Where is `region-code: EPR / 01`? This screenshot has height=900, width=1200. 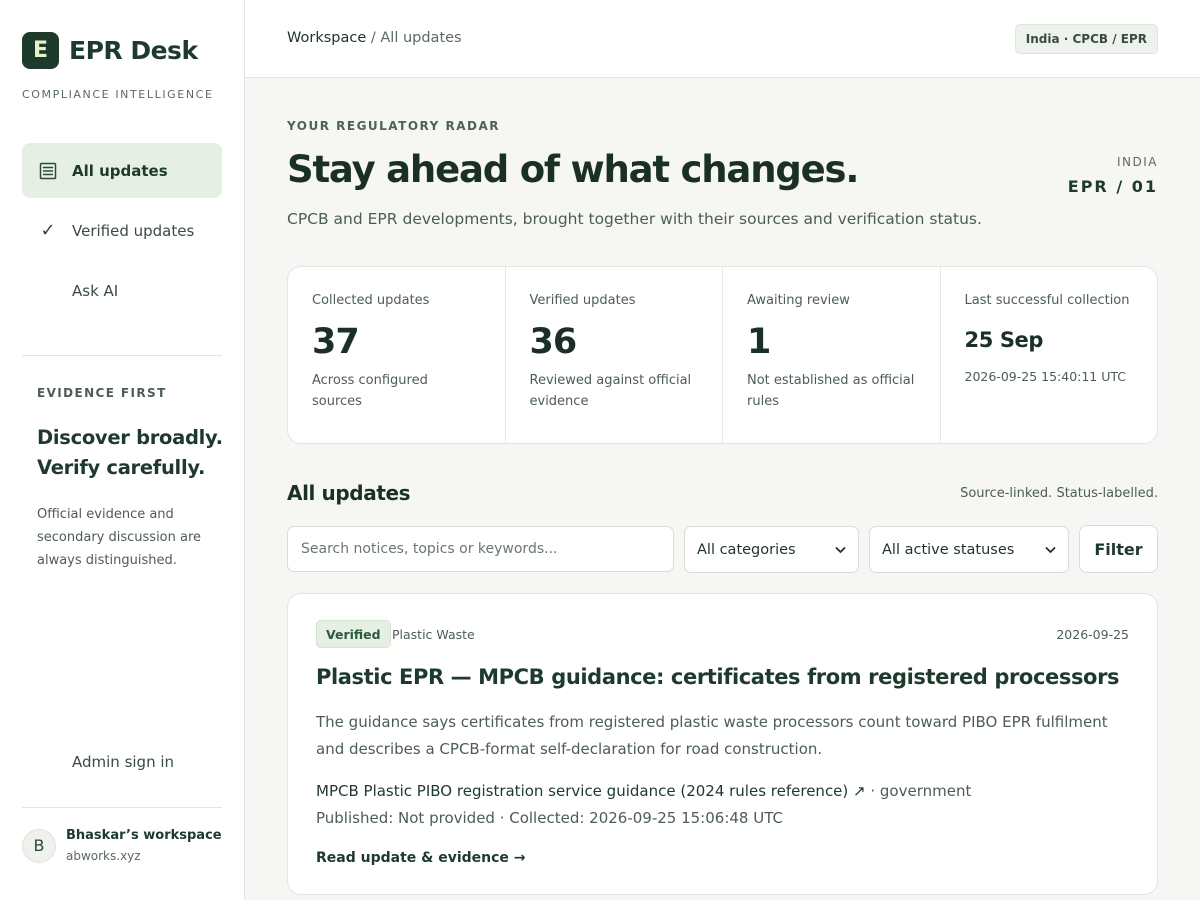 region-code: EPR / 01 is located at coordinates (1112, 186).